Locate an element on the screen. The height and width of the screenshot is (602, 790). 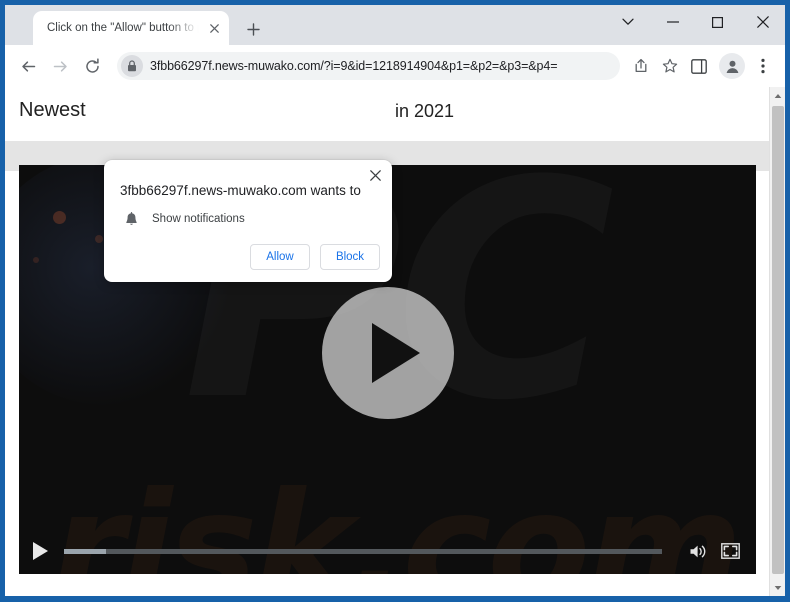
browser-tab: Click on the "Allow" button to pl is located at coordinates (131, 28).